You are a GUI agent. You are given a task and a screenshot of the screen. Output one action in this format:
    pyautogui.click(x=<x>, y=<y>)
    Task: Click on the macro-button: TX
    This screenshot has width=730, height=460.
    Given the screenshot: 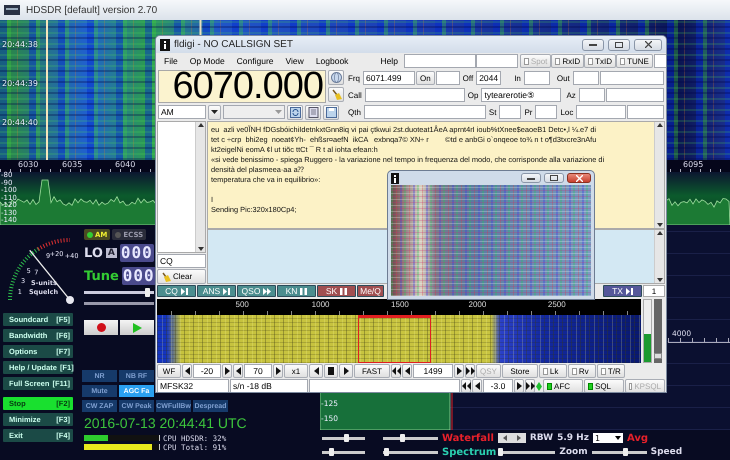 What is the action you would take?
    pyautogui.click(x=622, y=291)
    